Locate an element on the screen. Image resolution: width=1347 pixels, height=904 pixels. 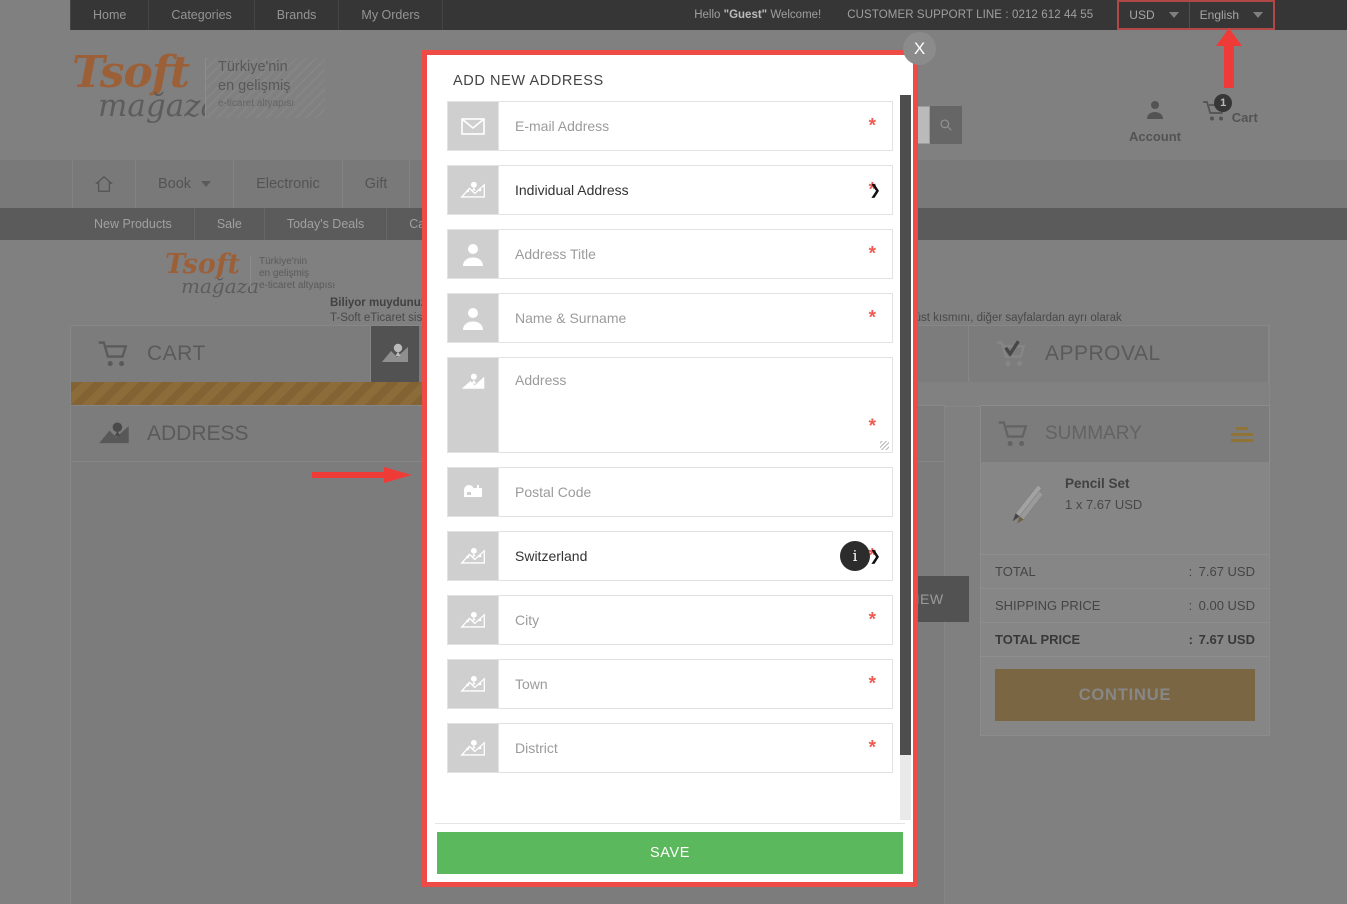
modal-title: ADD NEW ADDRESS is located at coordinates (528, 81).